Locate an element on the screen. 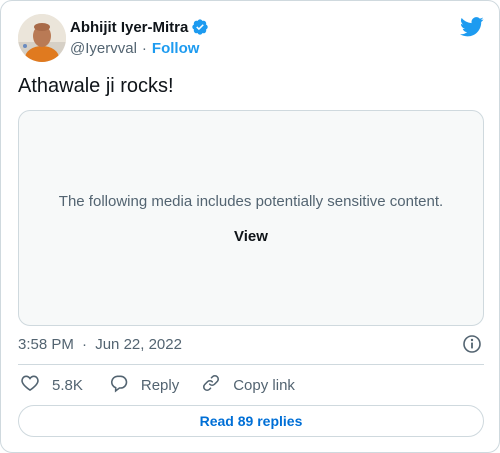 The height and width of the screenshot is (453, 500). action-bar: 5.8K Reply Copy link is located at coordinates (156, 385).